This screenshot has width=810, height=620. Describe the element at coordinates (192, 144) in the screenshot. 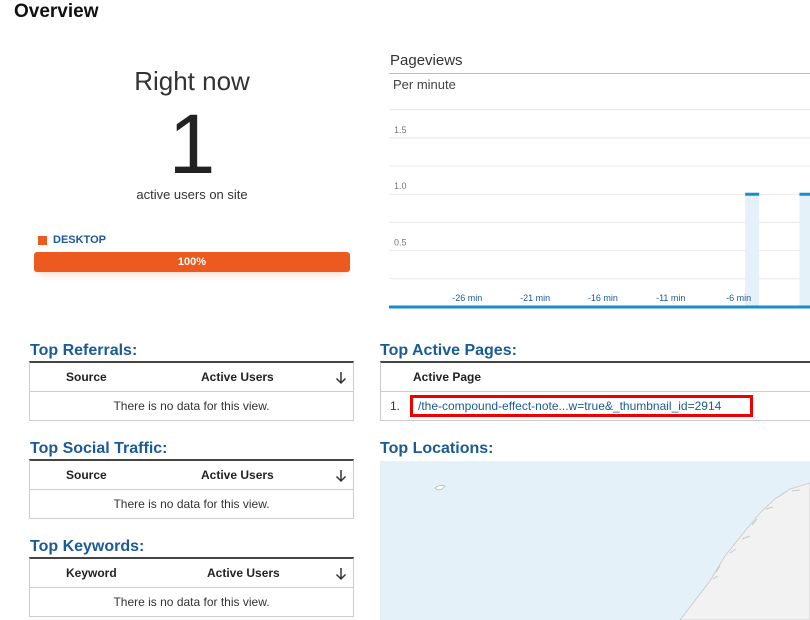

I see `active-users-count: 1` at that location.